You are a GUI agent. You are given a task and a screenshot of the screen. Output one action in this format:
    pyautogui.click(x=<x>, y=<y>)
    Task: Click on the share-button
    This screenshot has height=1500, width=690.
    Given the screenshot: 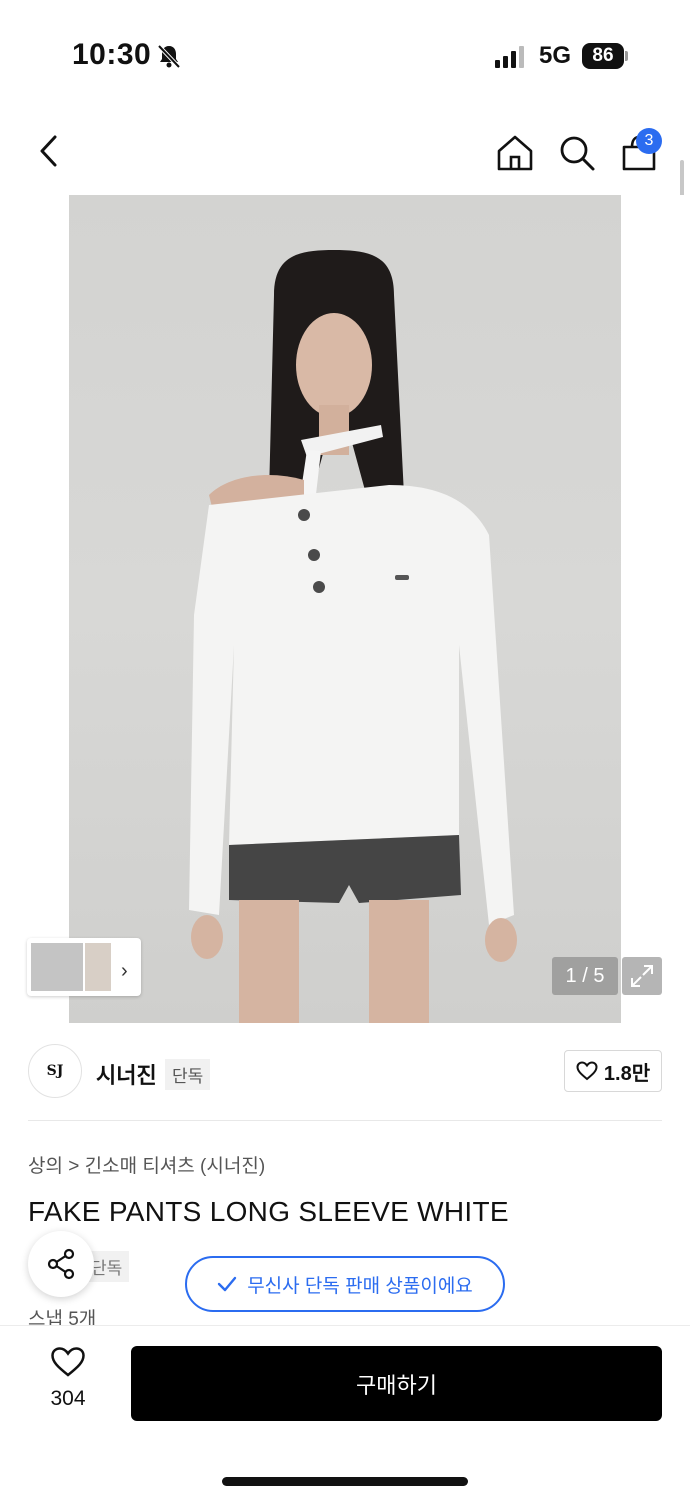 What is the action you would take?
    pyautogui.click(x=61, y=1264)
    